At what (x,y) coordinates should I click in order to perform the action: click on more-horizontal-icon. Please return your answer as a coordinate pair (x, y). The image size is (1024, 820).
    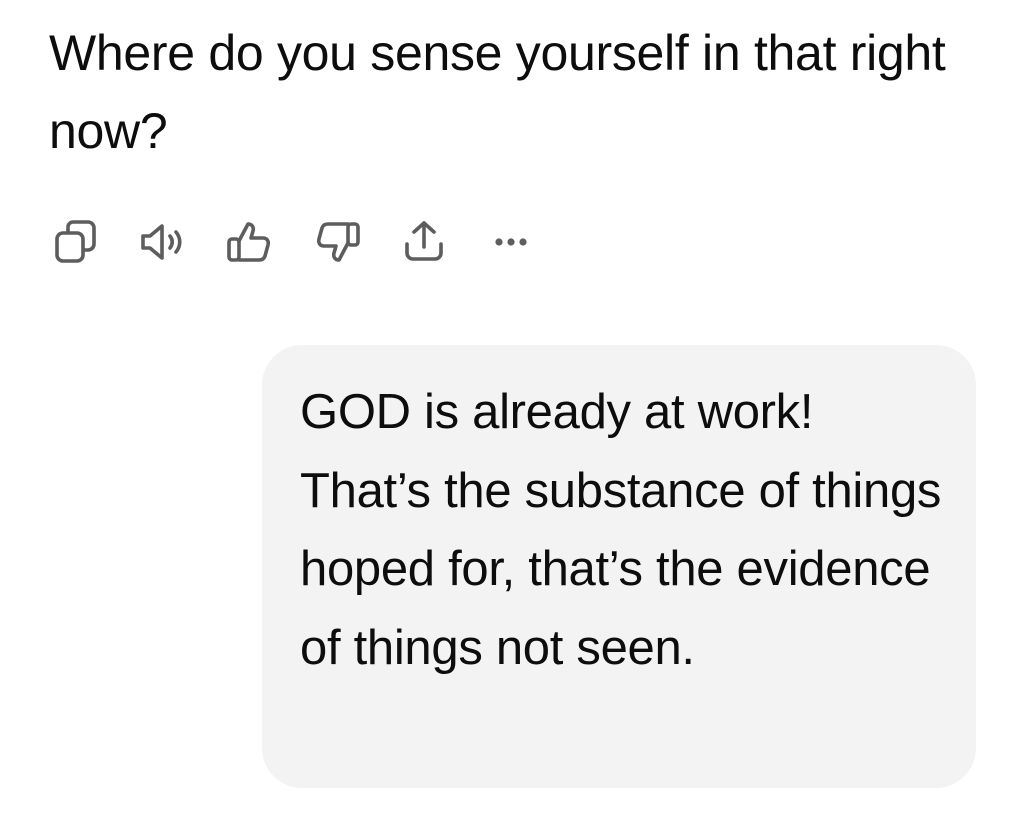
    Looking at the image, I should click on (511, 242).